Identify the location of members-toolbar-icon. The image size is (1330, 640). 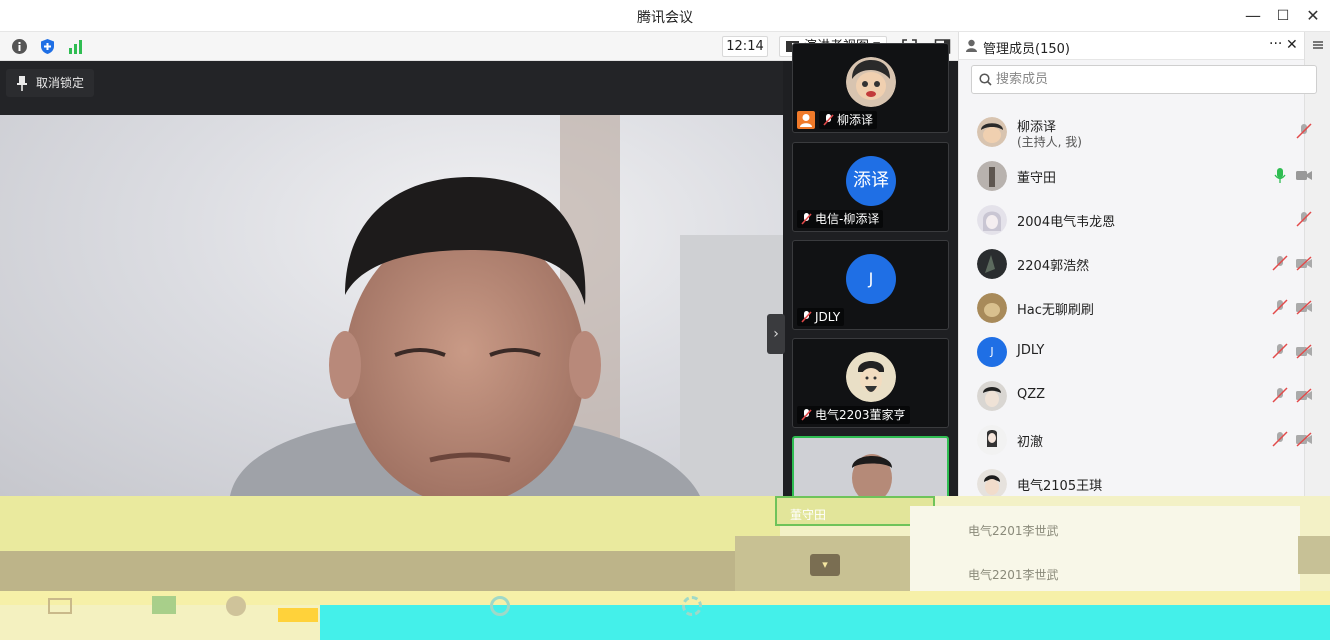
(298, 615).